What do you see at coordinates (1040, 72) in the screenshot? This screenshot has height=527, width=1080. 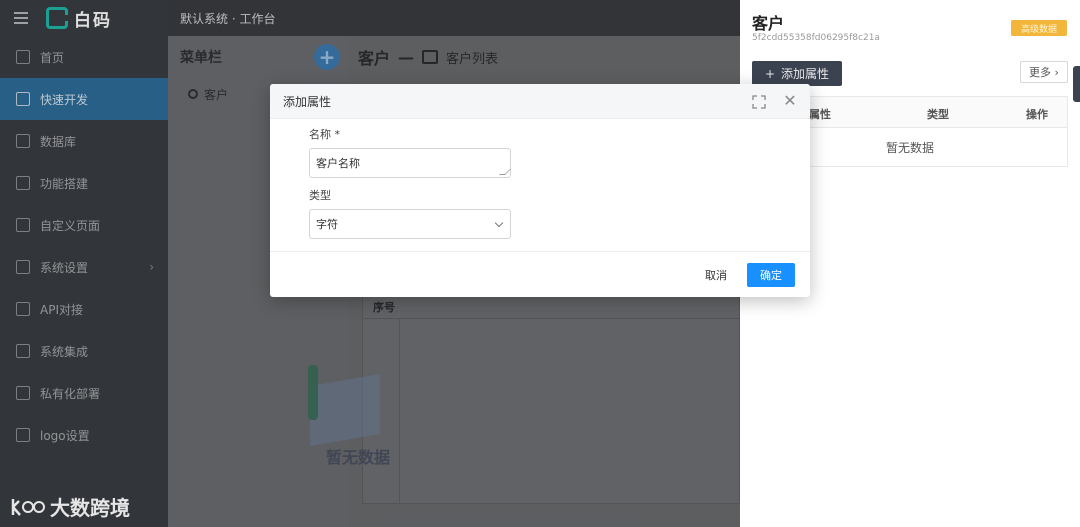 I see `more-label: 更多` at bounding box center [1040, 72].